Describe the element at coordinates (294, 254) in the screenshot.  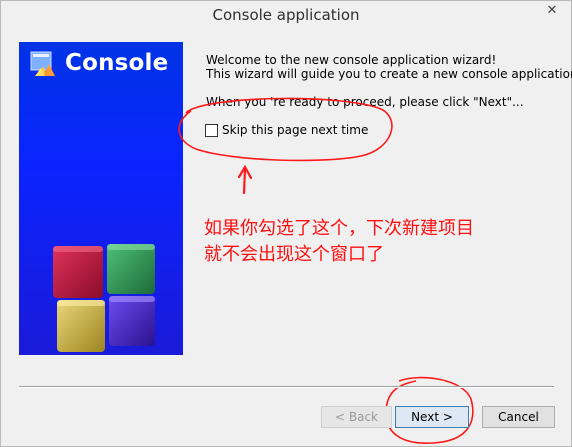
I see `annotation-line-2: 就不会出现这个窗口了` at that location.